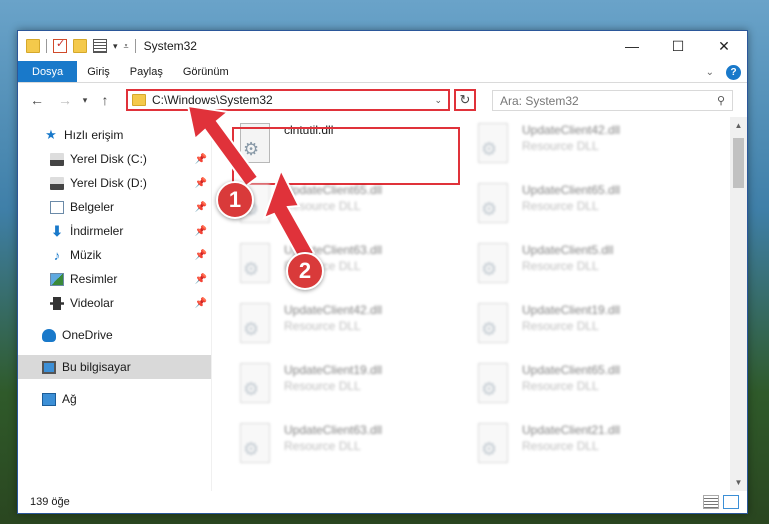 The height and width of the screenshot is (524, 769). I want to click on sidebar-item-music: ♪ Müzik 📌, so click(114, 255).